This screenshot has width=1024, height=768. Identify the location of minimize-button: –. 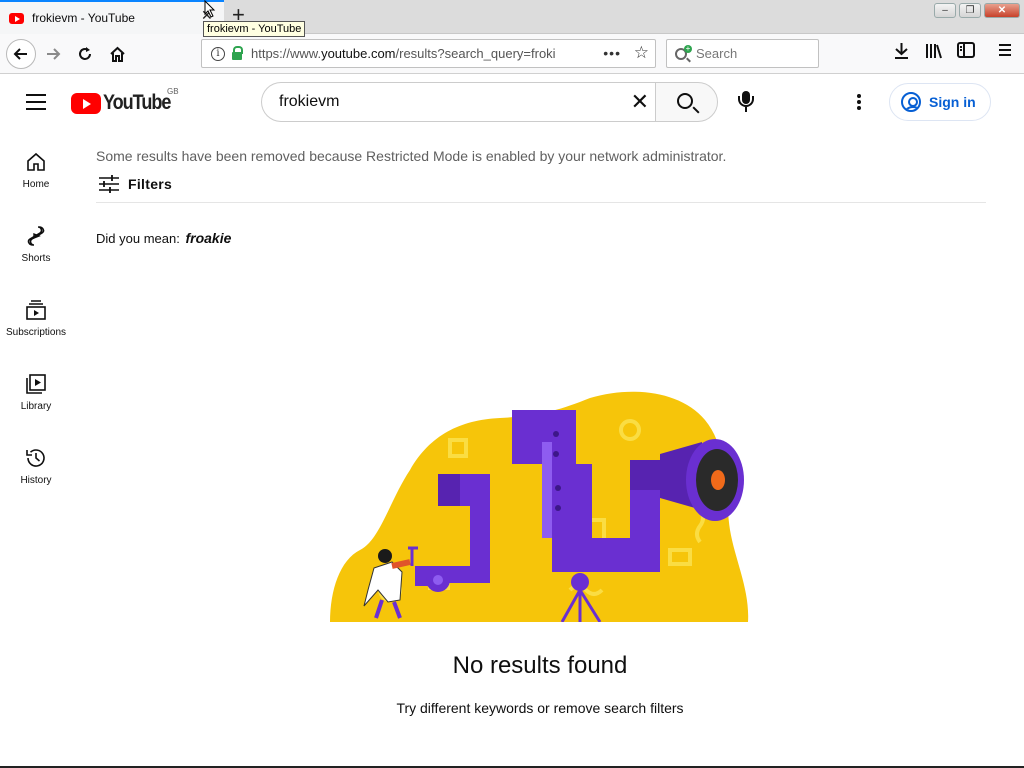
(945, 10).